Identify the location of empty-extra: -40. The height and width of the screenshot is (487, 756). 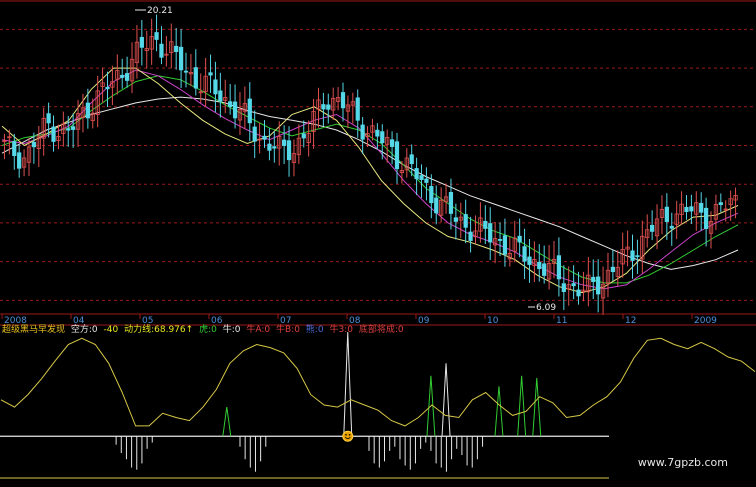
(111, 330).